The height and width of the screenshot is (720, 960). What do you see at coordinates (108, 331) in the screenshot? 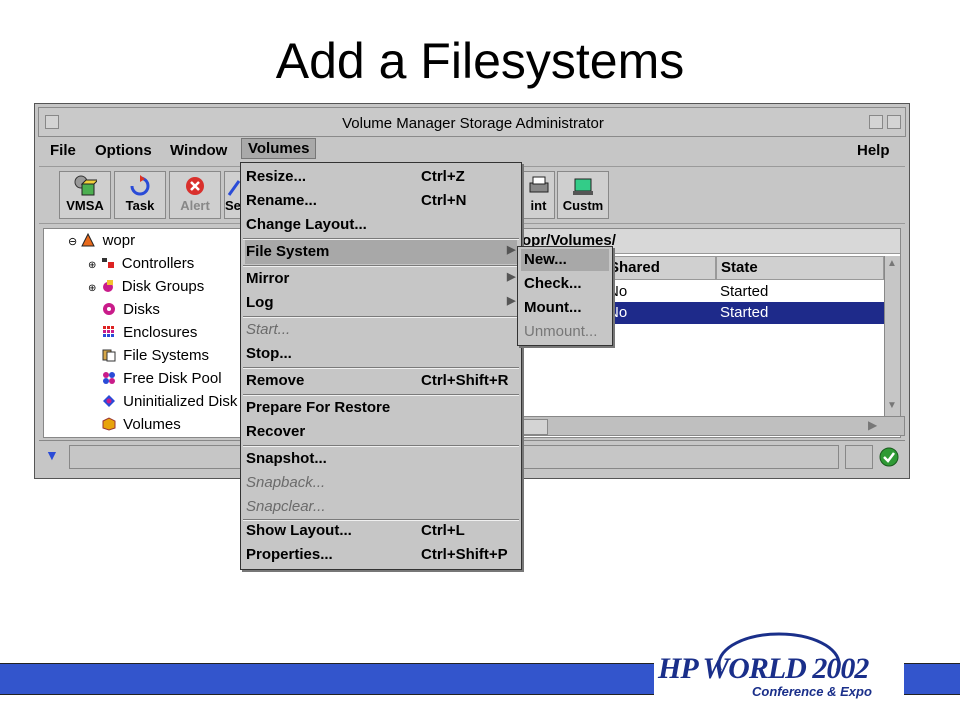
I see `enclosure-icon` at bounding box center [108, 331].